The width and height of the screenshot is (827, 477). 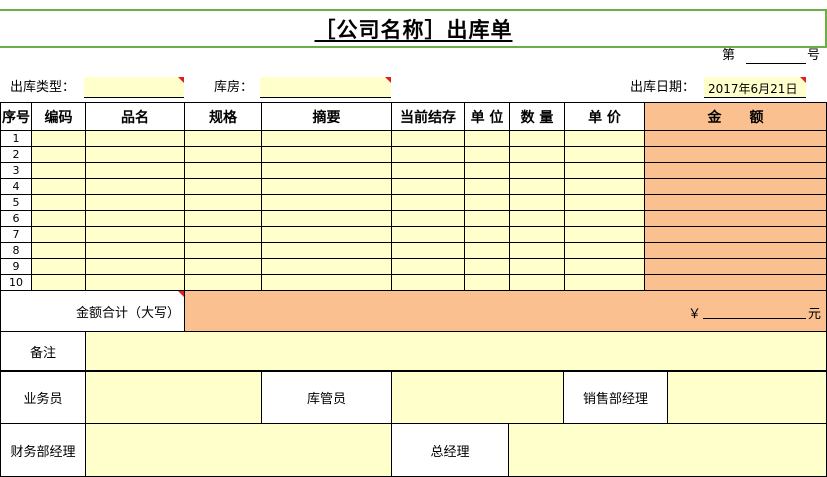 I want to click on date-field: 2017年6月21日, so click(x=755, y=87).